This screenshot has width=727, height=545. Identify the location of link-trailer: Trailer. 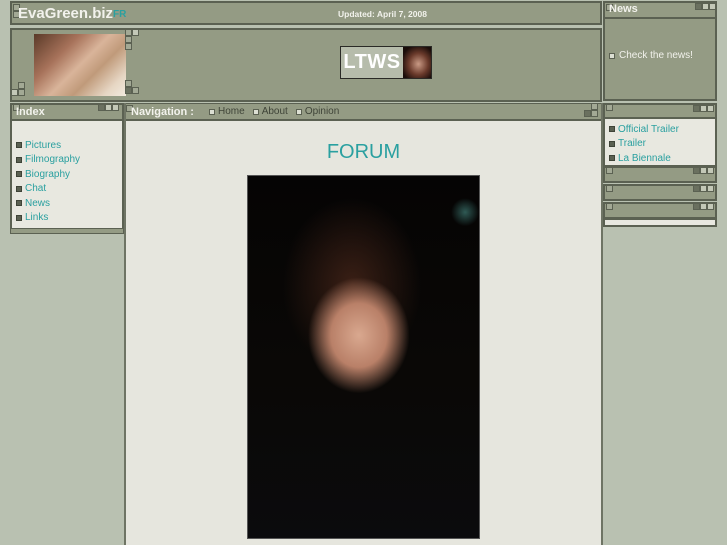
(644, 144).